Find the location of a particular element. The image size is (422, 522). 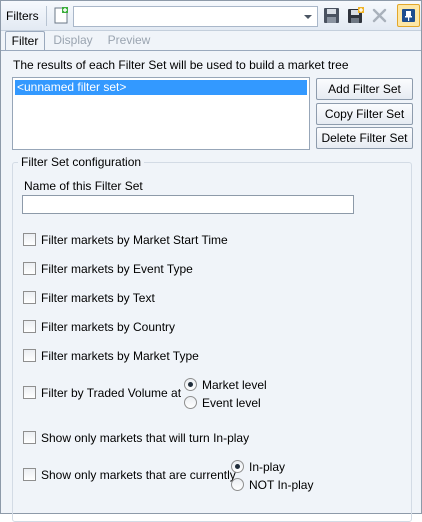

check-label: Filter markets by Event Type is located at coordinates (117, 269).